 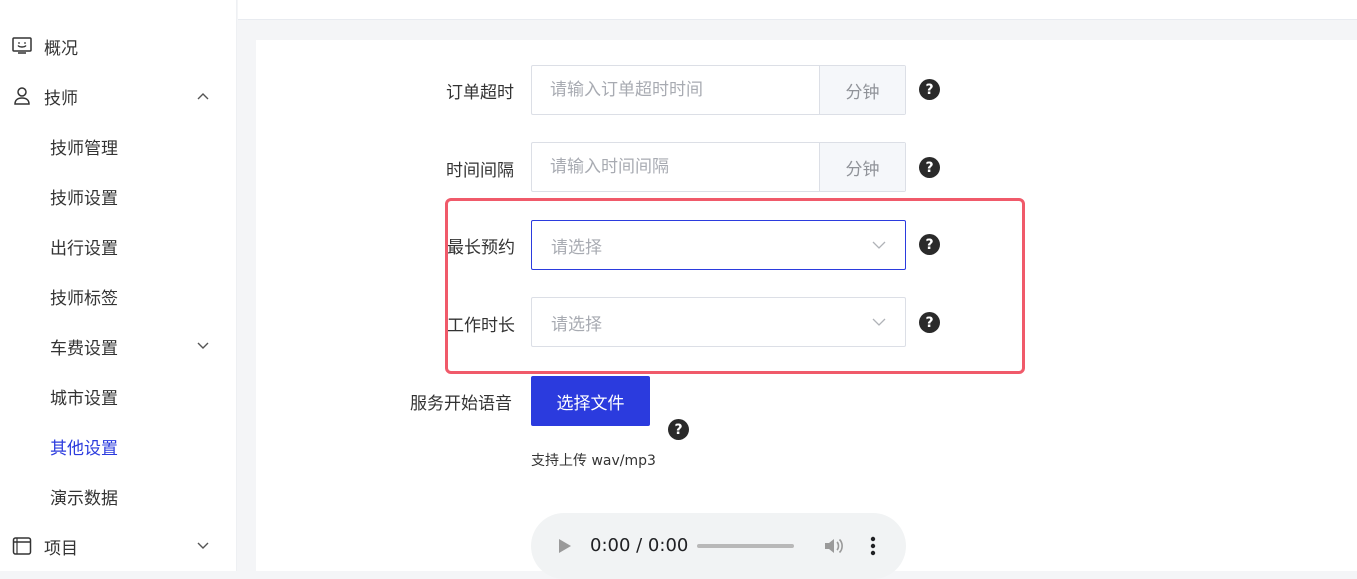 I want to click on work-hours-label: 工作时长, so click(x=481, y=326).